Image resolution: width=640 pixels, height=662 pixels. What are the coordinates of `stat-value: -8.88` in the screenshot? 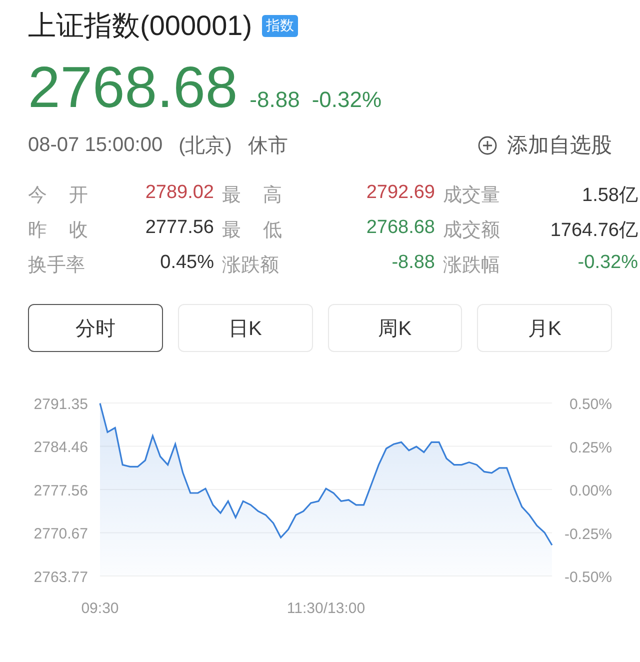 It's located at (413, 263).